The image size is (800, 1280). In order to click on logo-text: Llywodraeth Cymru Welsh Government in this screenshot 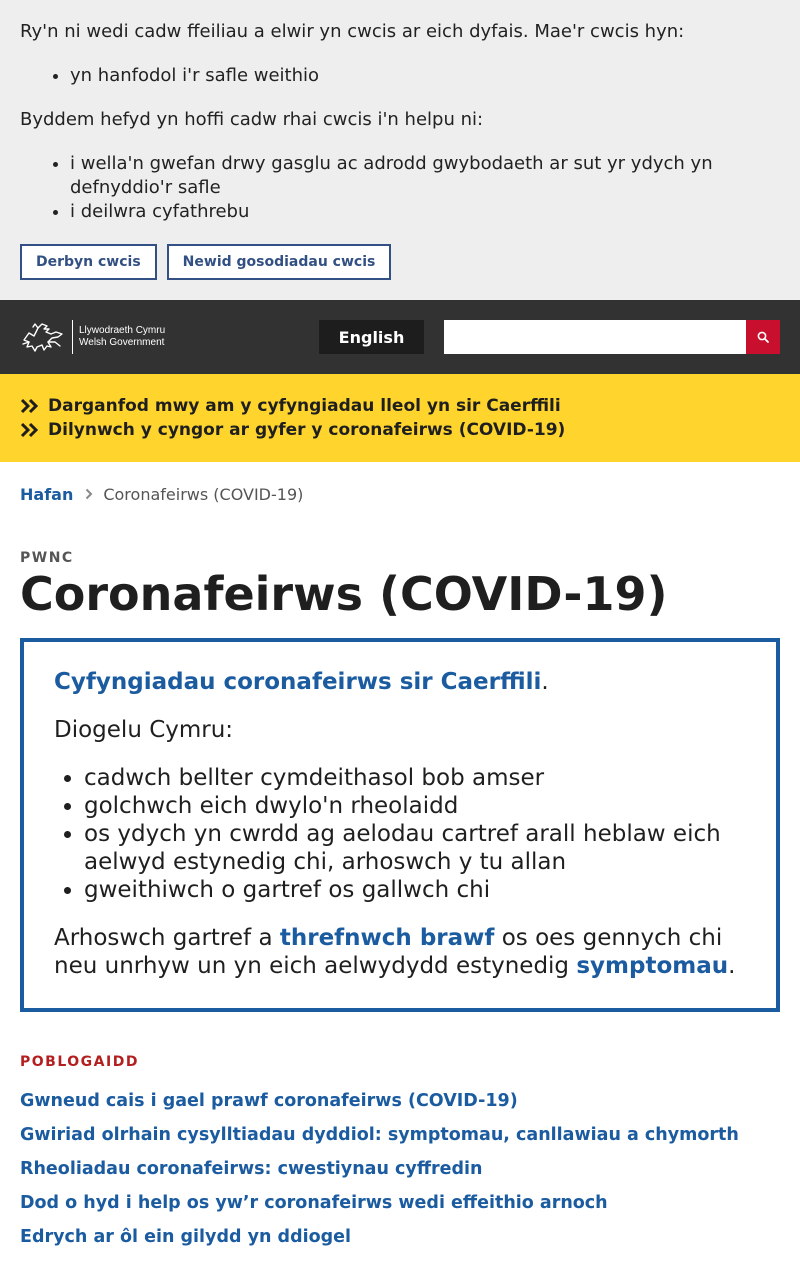, I will do `click(122, 337)`.